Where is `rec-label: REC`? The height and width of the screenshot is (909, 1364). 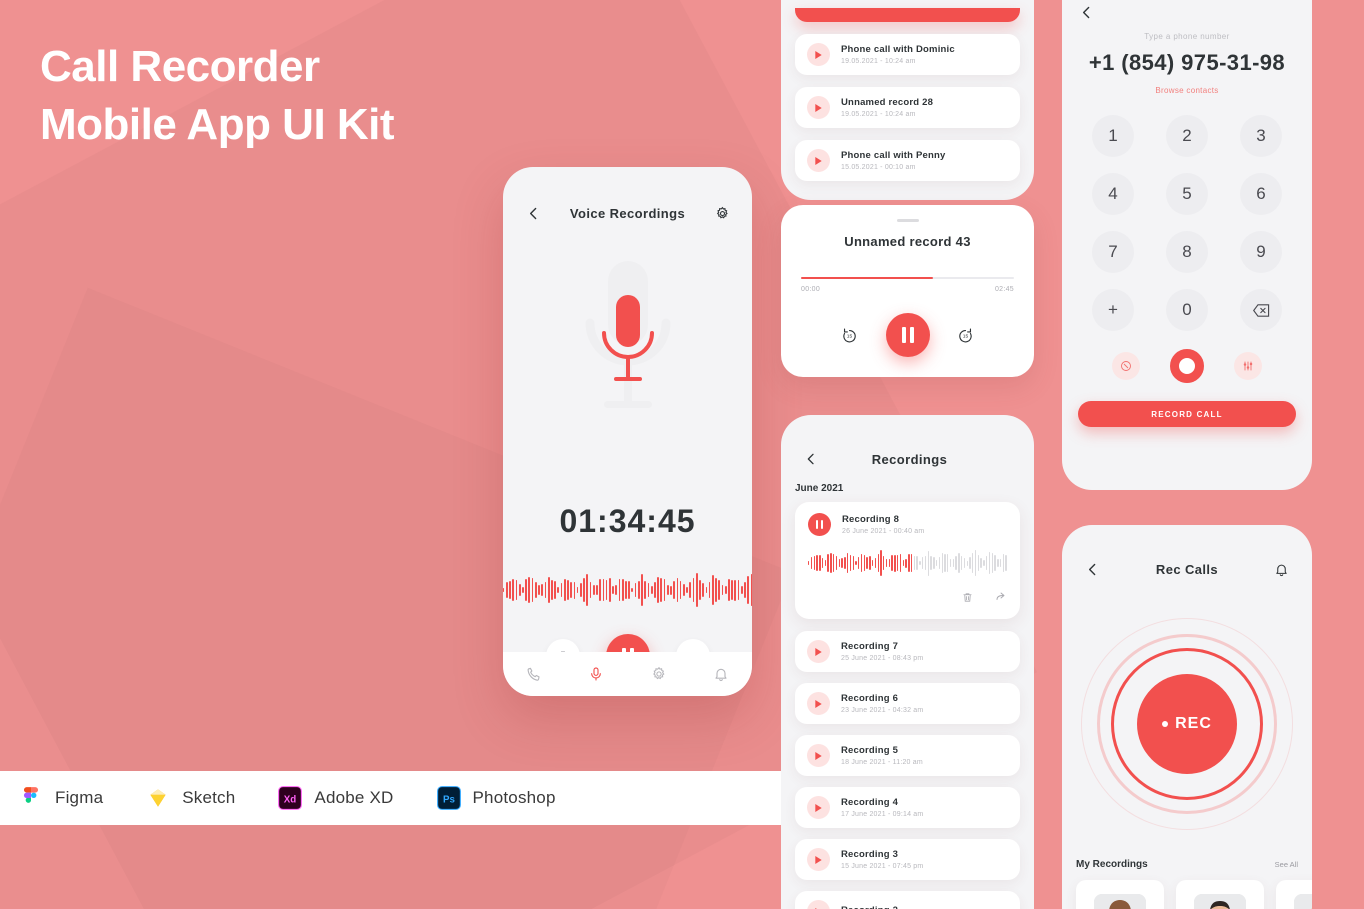
rec-label: REC is located at coordinates (1193, 723).